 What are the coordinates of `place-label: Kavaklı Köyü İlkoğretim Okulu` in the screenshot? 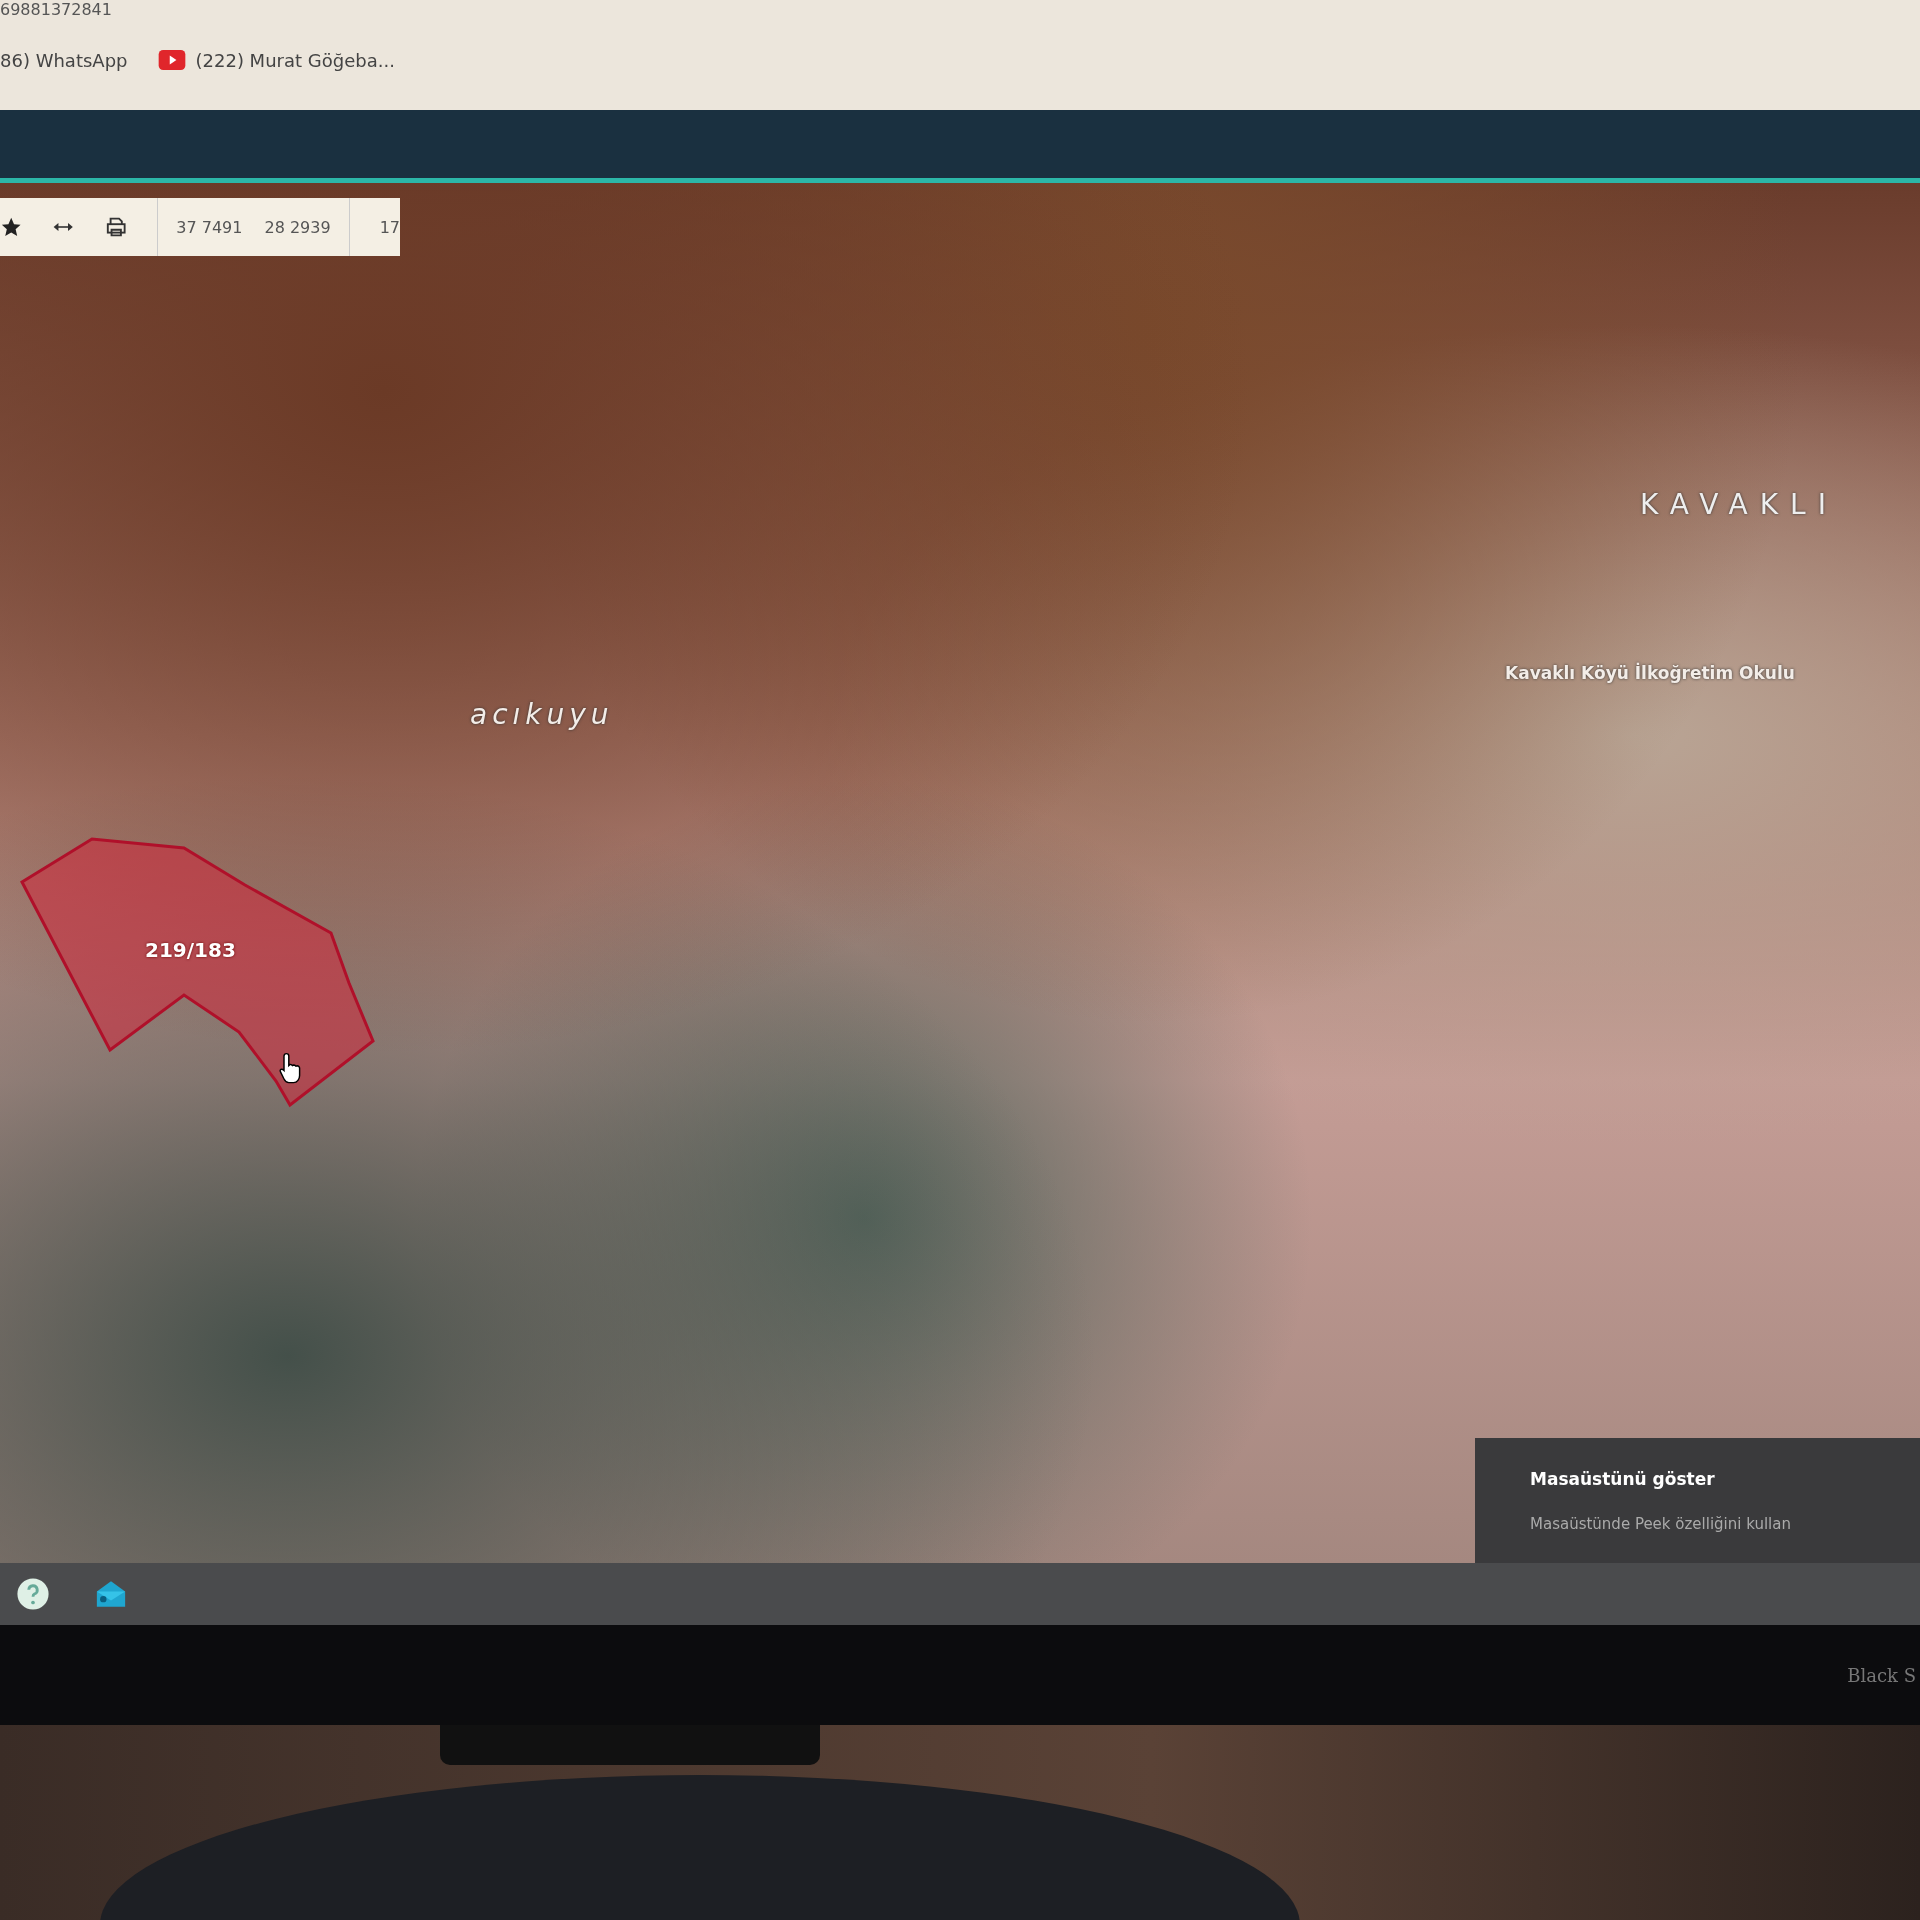 It's located at (1650, 673).